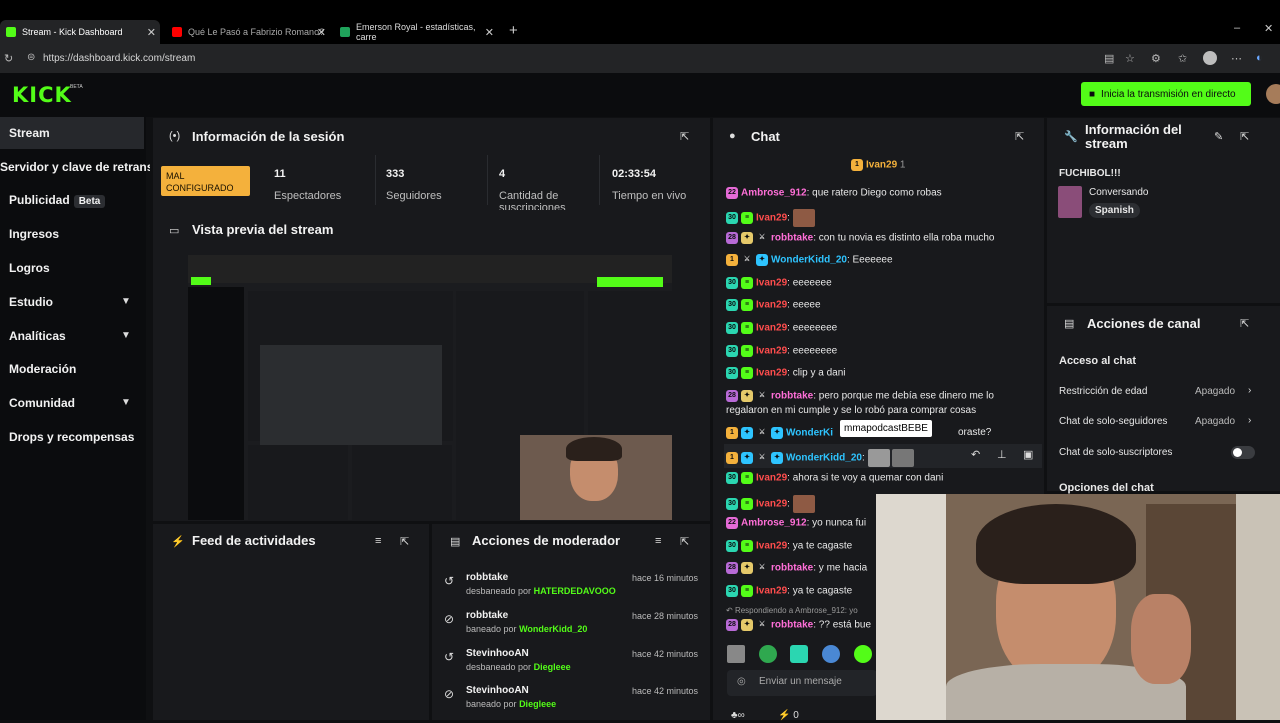  I want to click on sidebar-item-studio: Estudio, so click(31, 302).